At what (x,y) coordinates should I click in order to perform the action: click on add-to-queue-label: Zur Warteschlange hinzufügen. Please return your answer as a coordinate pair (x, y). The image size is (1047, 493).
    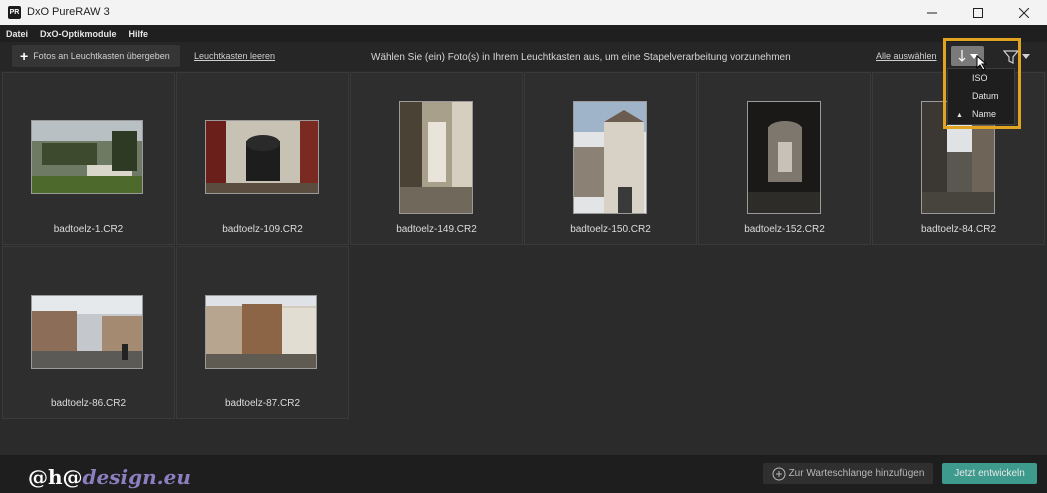
    Looking at the image, I should click on (856, 473).